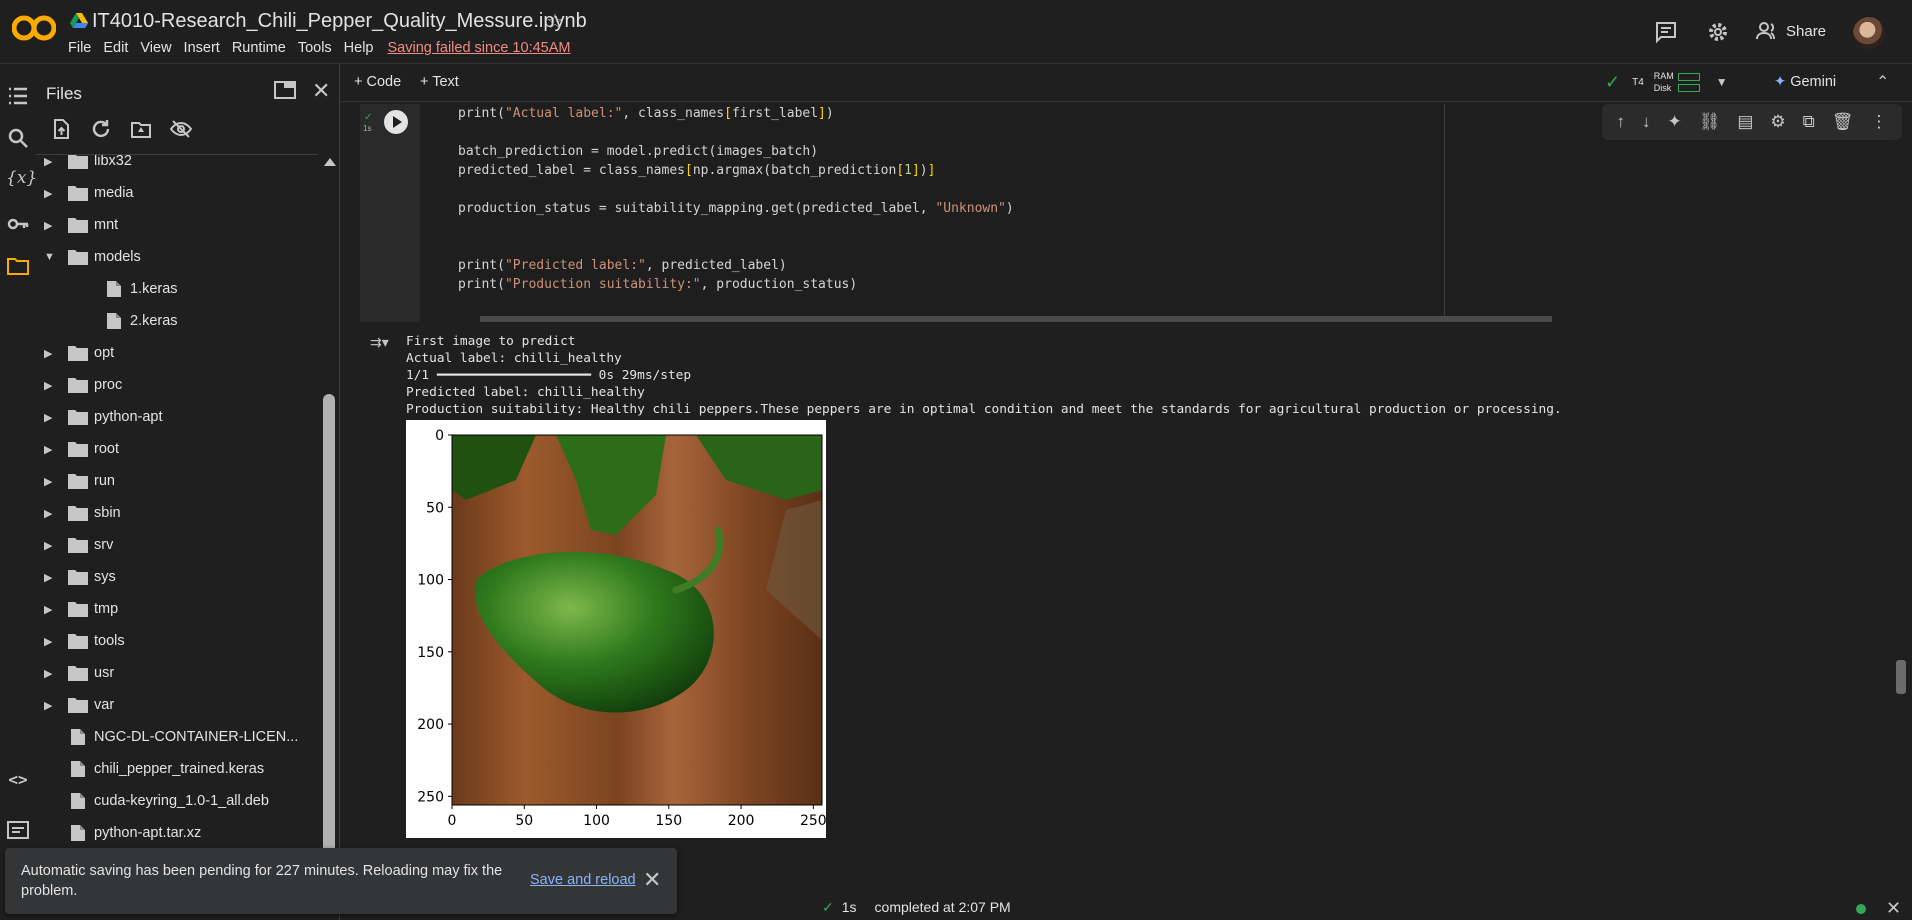 The height and width of the screenshot is (920, 1912). I want to click on image-plot: 0 50 100 150 200 250 0 50 100 150 200 250, so click(616, 629).